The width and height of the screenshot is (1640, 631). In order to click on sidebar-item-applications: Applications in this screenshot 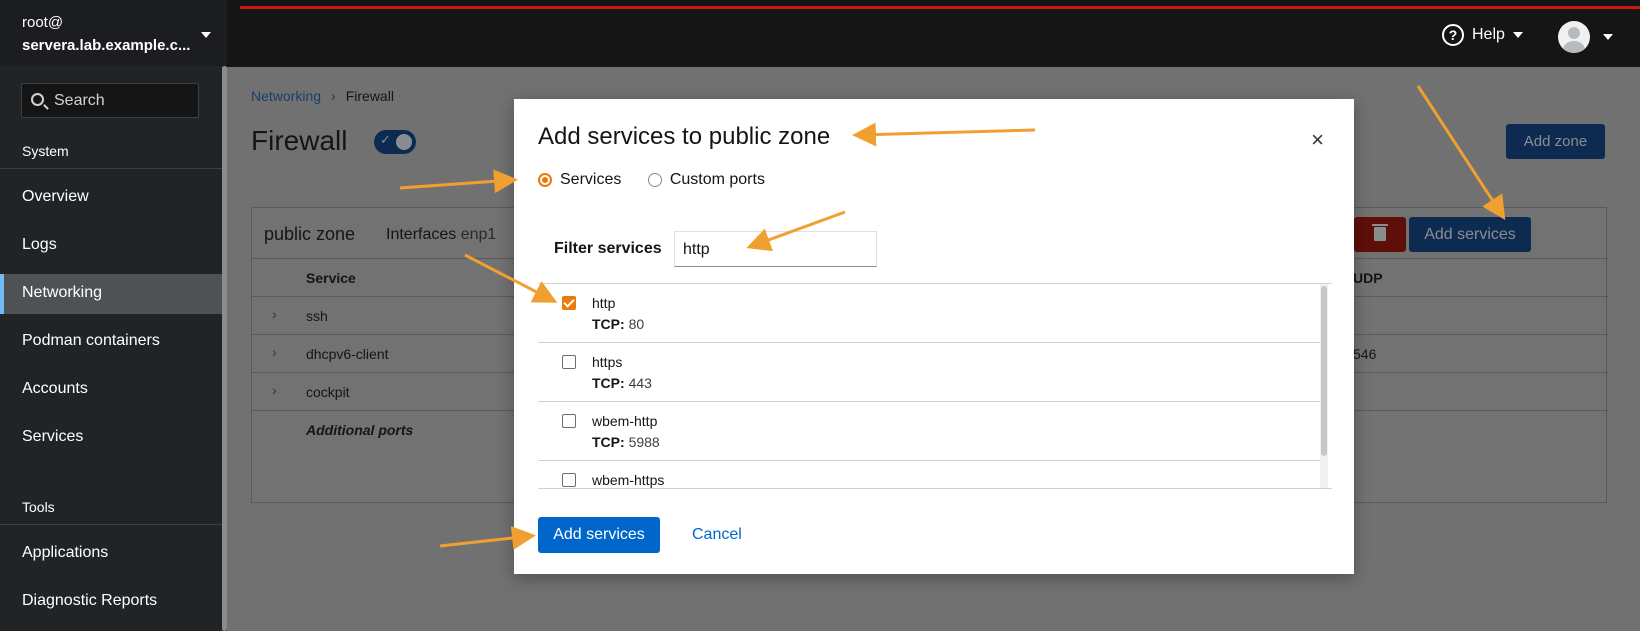, I will do `click(111, 554)`.